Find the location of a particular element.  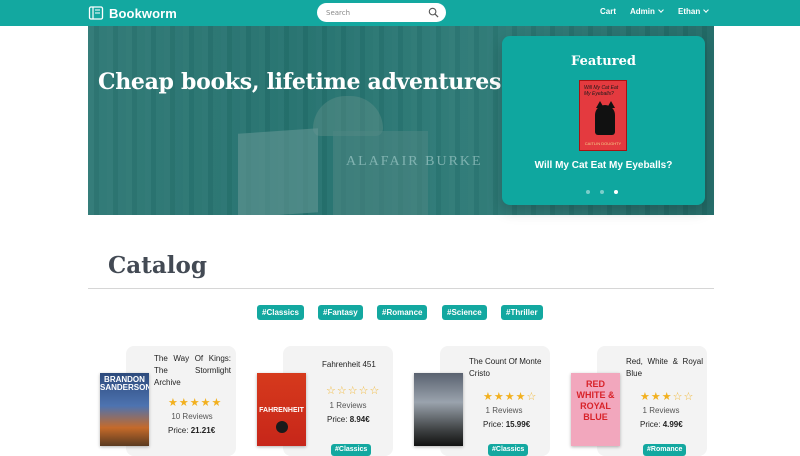

book-cover-text: FAHRENHEIT is located at coordinates (281, 410).